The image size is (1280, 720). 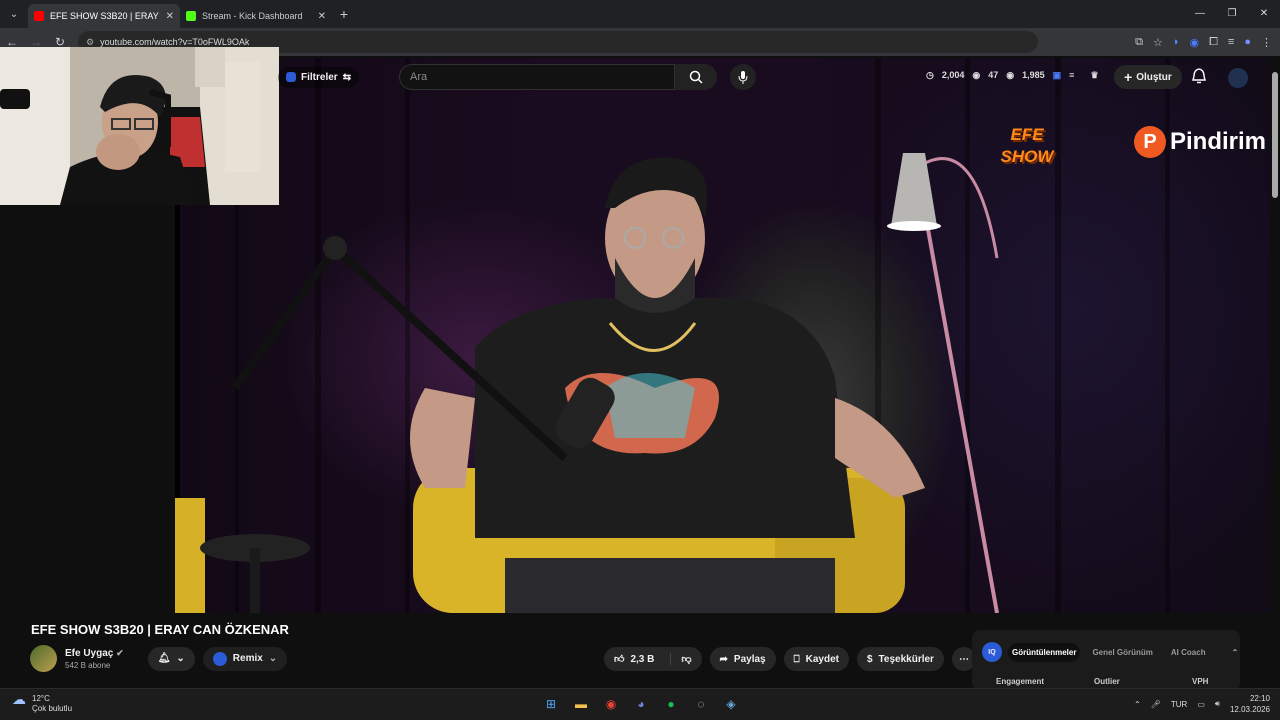 I want to click on iq-tab-overview: Genel Görünüm, so click(x=1122, y=652).